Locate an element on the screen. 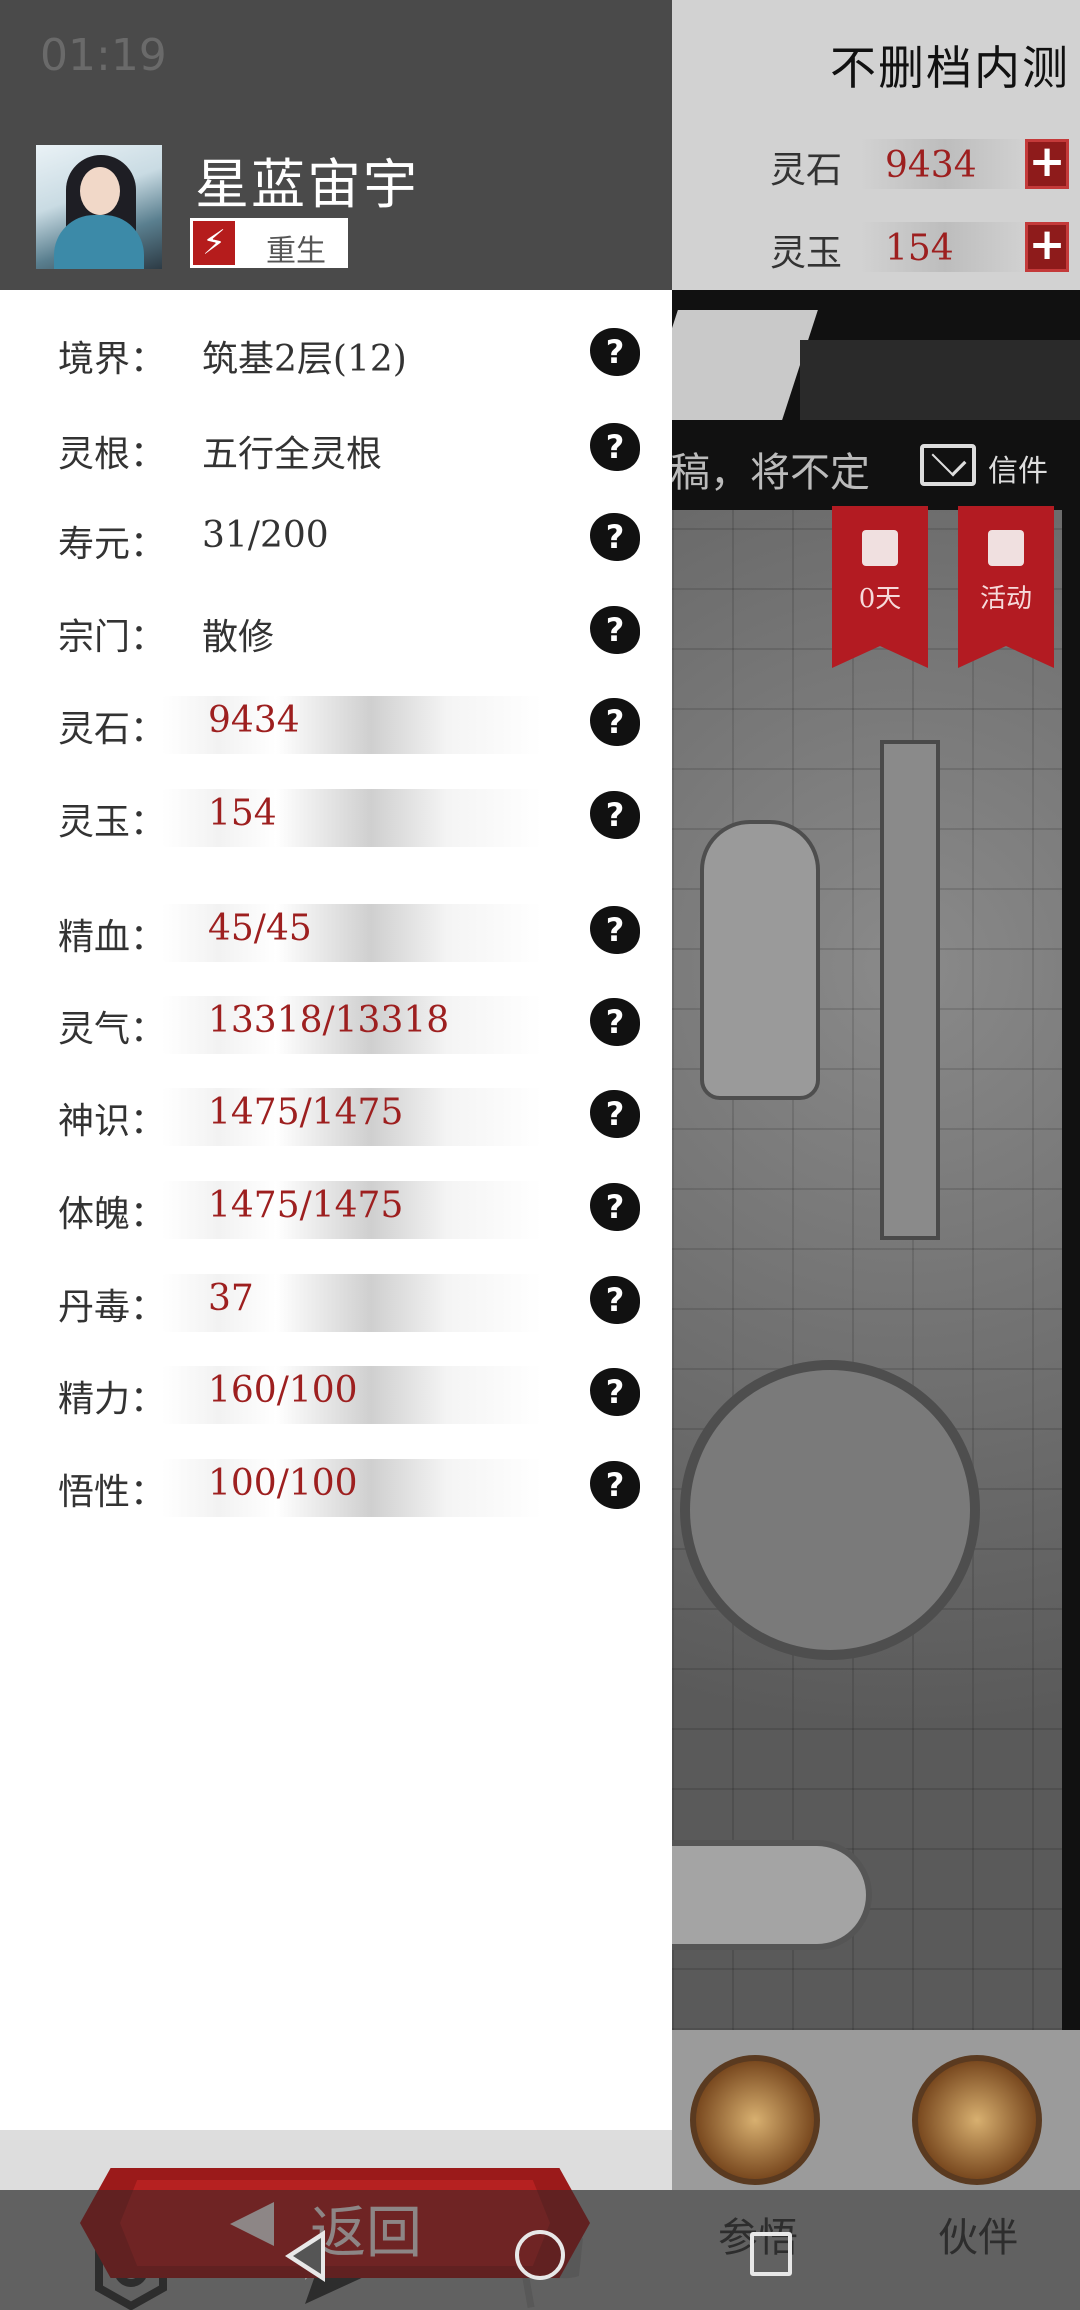 This screenshot has width=1080, height=2310. stat-label: 寿元： is located at coordinates (112, 544).